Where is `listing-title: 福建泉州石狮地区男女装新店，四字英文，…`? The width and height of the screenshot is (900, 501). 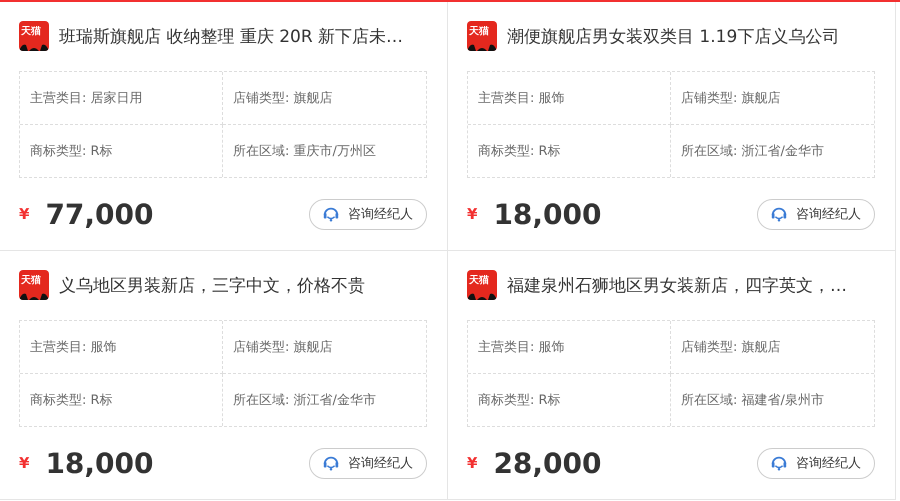
listing-title: 福建泉州石狮地区男女装新店，四字英文，… is located at coordinates (677, 285).